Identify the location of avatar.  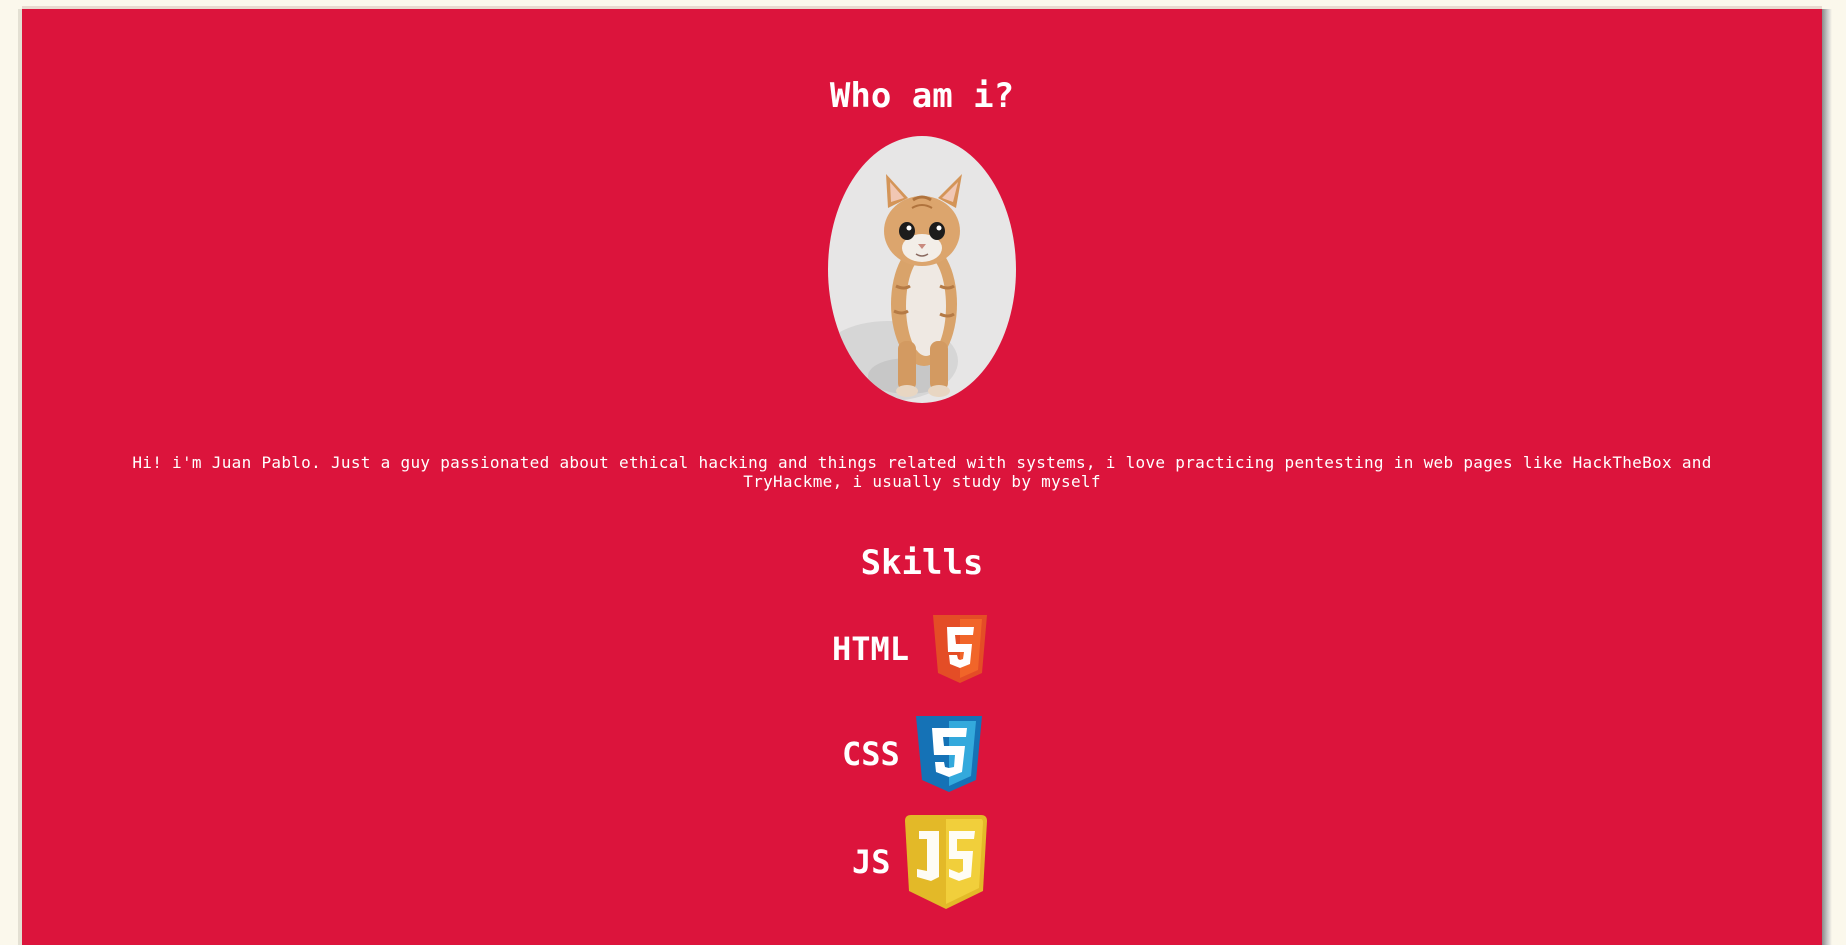
(922, 269).